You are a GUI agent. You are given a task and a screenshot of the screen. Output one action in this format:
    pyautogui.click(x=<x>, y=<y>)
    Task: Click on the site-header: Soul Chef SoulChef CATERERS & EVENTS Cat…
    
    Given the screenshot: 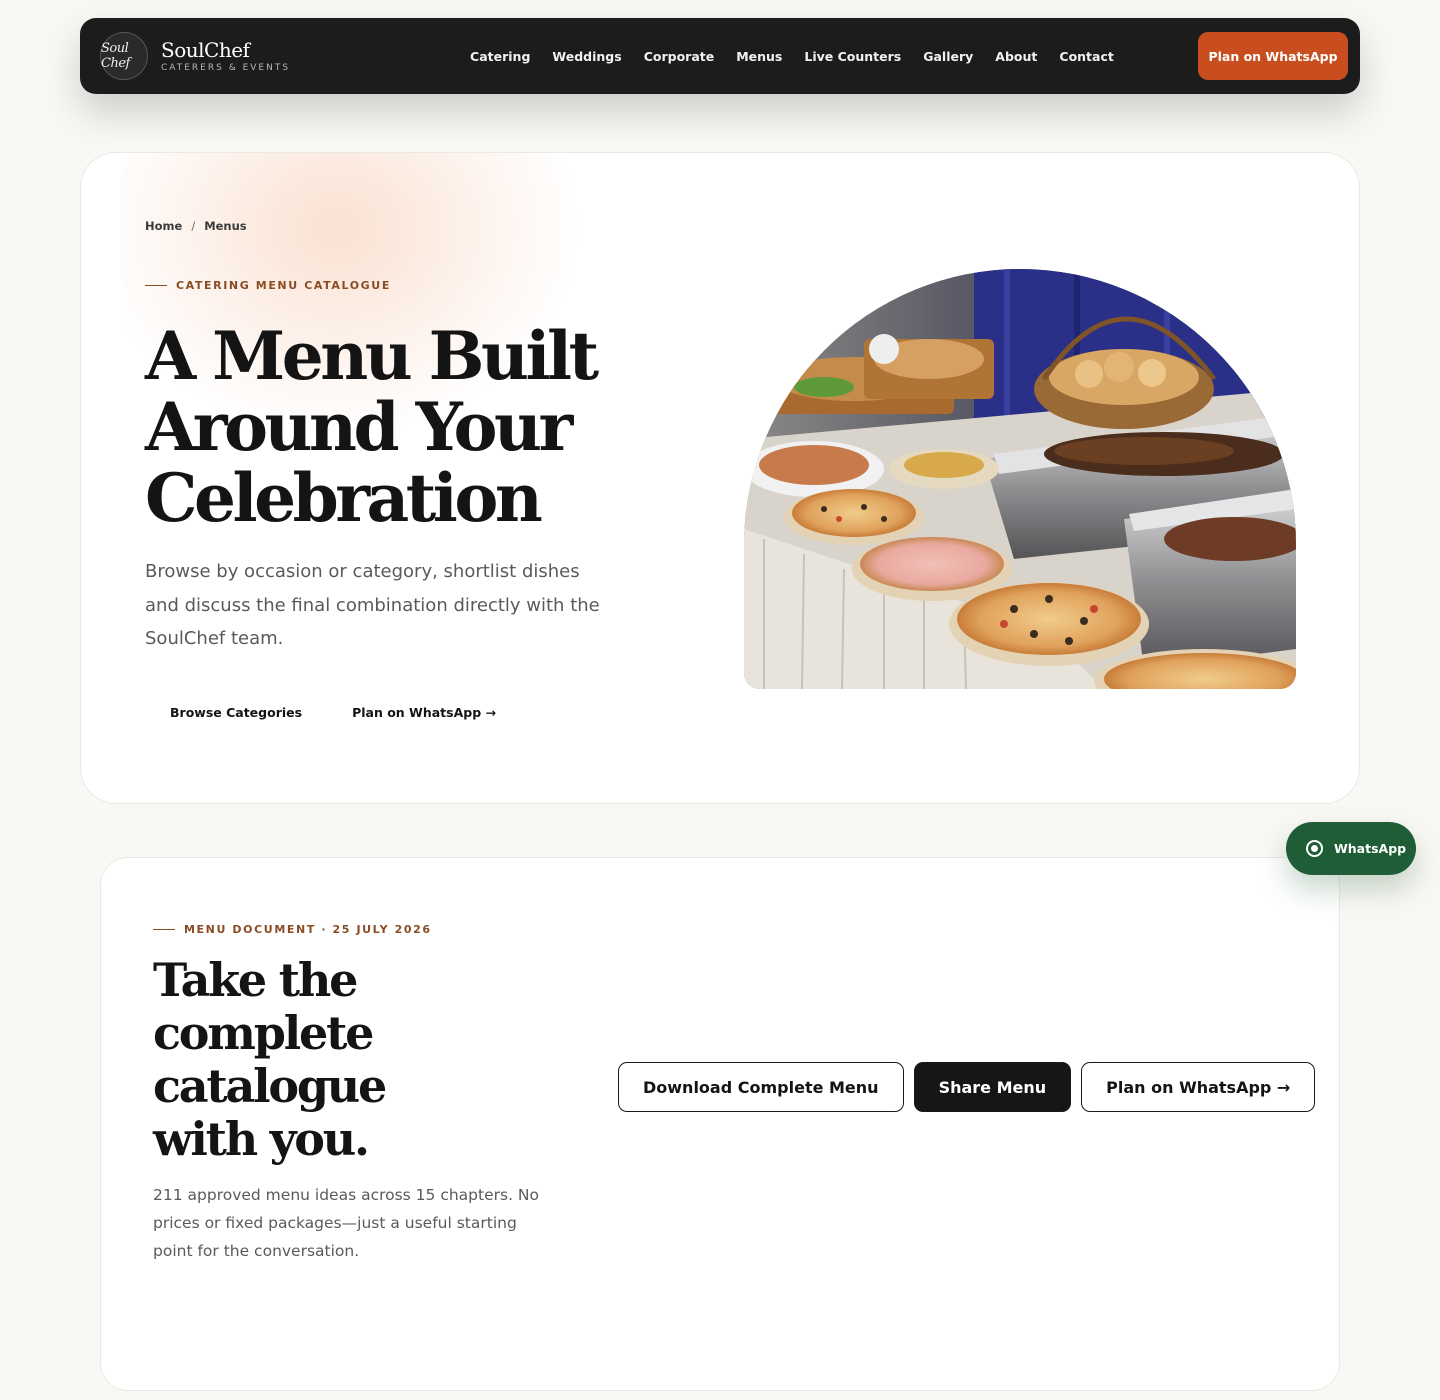 What is the action you would take?
    pyautogui.click(x=720, y=56)
    